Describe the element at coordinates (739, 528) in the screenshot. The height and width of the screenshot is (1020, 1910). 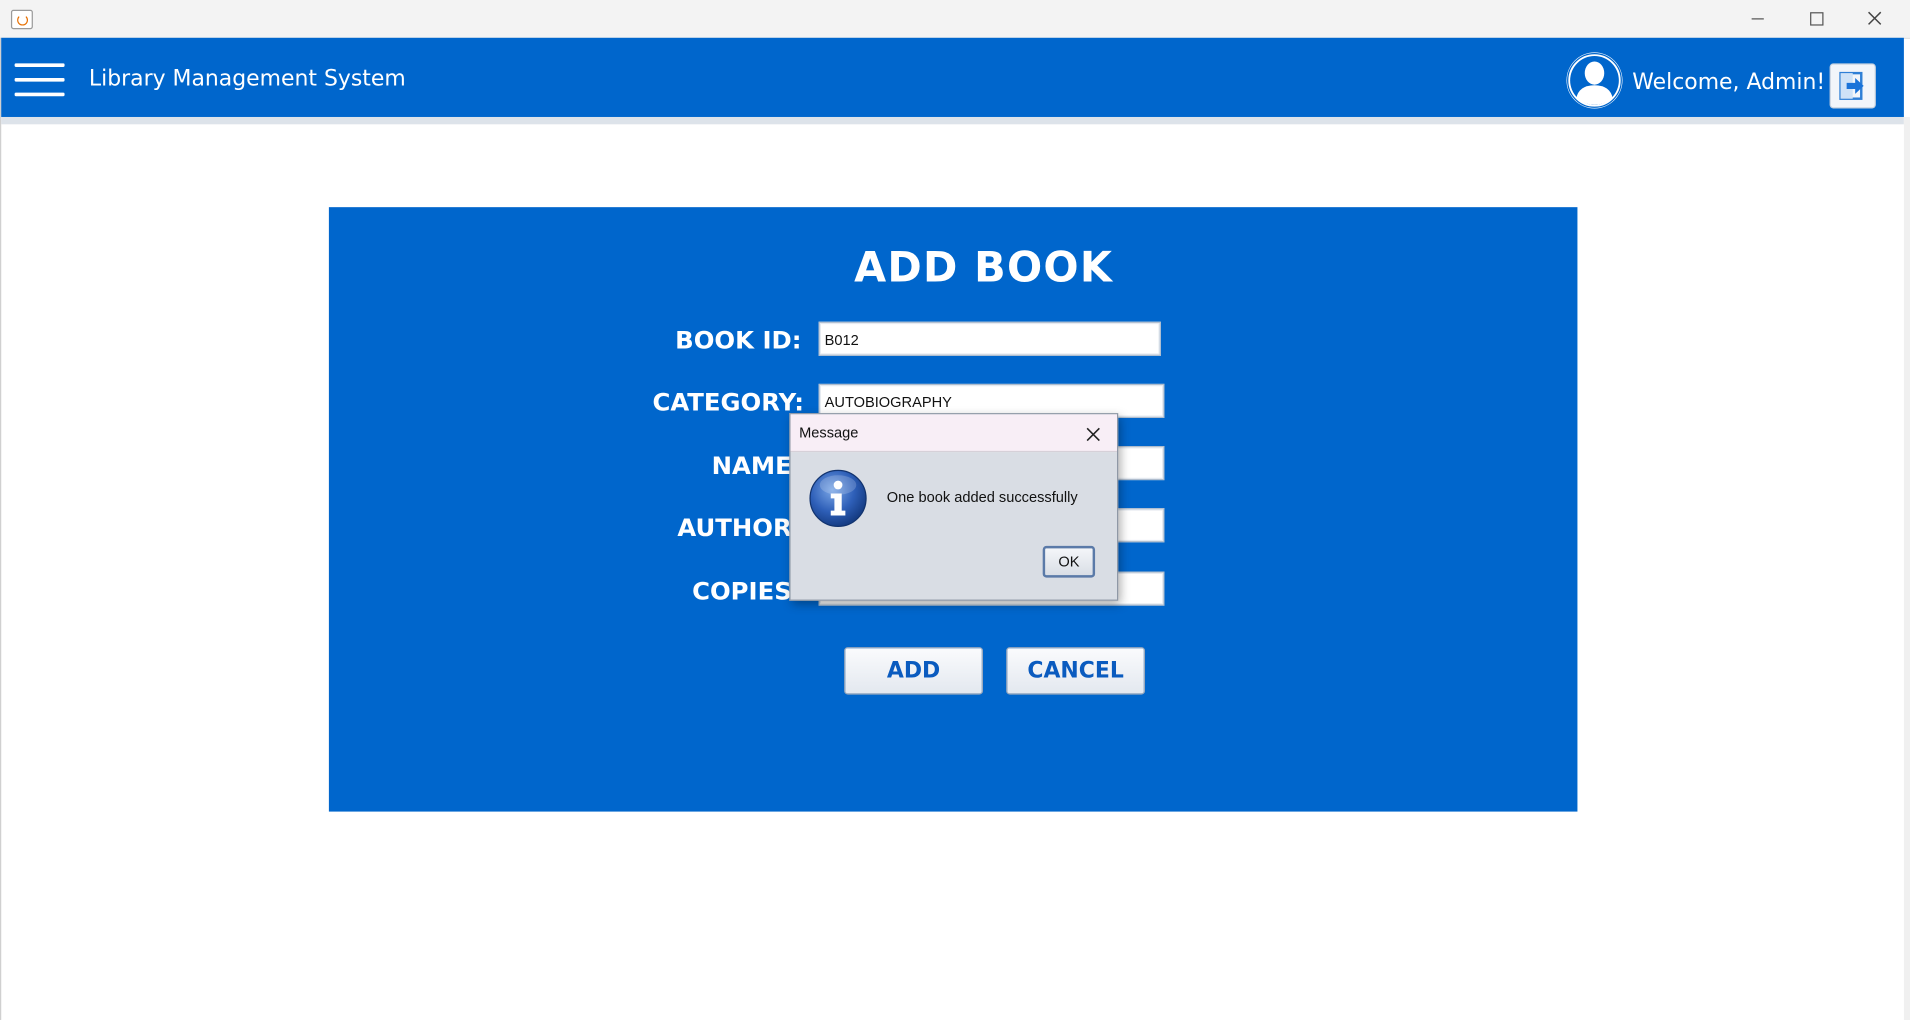
I see `author-label: AUTHOR:` at that location.